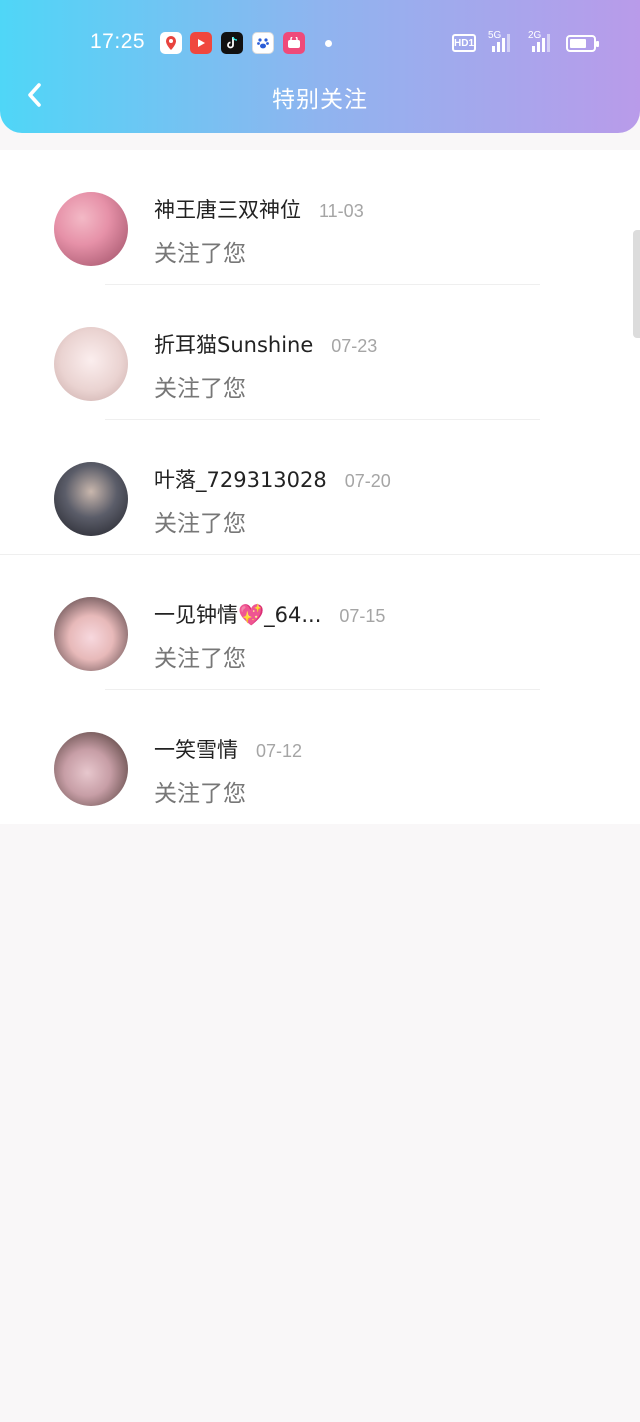 This screenshot has height=1422, width=640. I want to click on user-name: 一笑雪情, so click(196, 750).